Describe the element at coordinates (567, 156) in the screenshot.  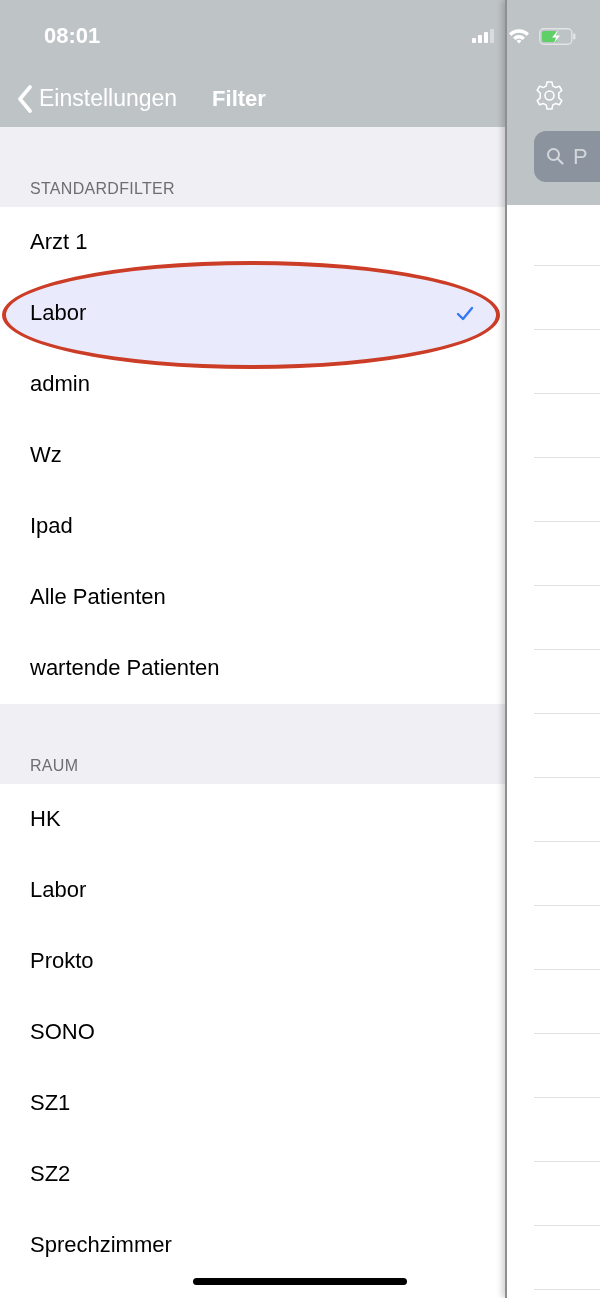
I see `search-field: P` at that location.